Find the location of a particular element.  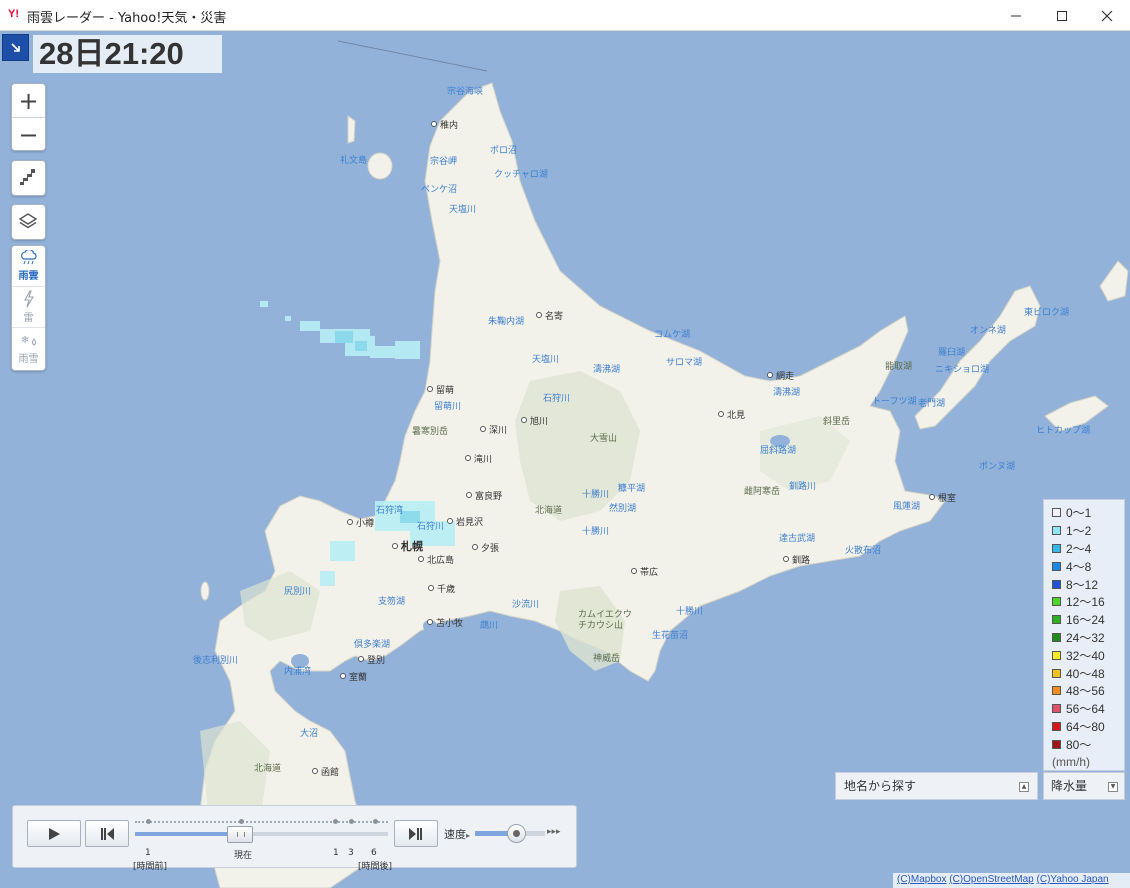

layers-button-inner is located at coordinates (28, 221).